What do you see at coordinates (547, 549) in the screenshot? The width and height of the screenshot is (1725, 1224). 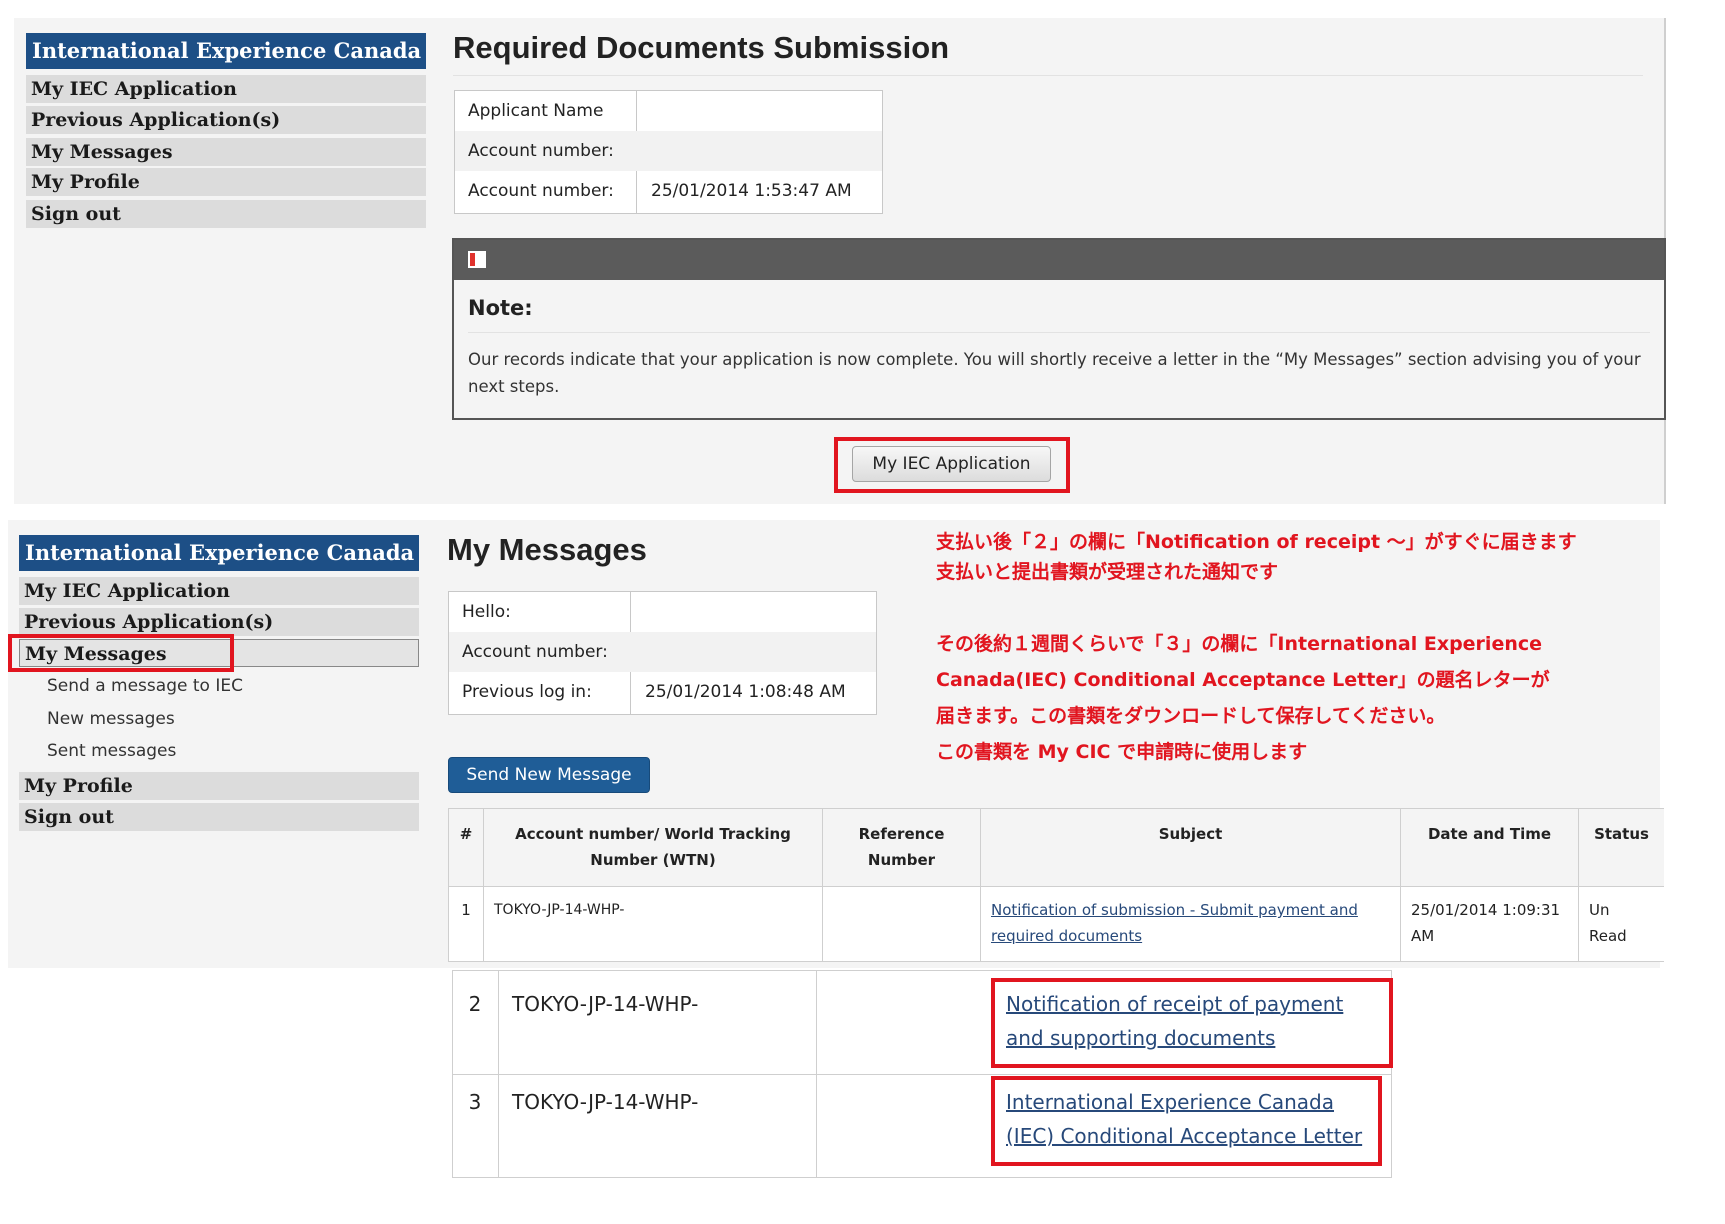 I see `page-title: My Messages` at bounding box center [547, 549].